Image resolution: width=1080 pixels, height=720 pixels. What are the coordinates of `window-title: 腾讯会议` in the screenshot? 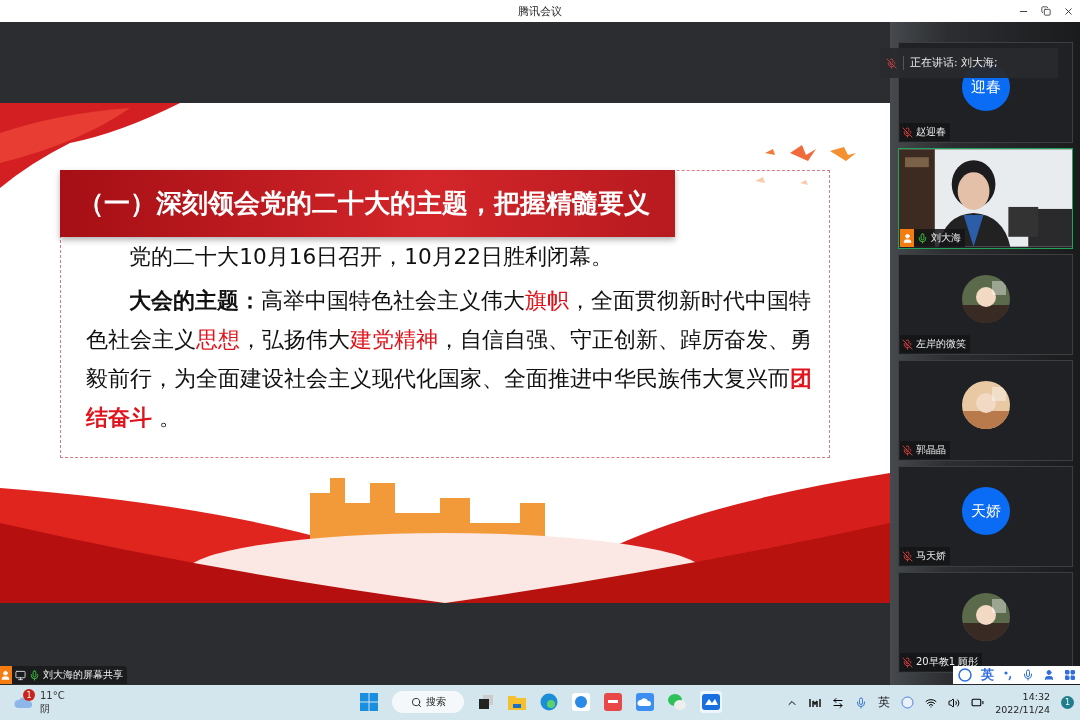 It's located at (540, 11).